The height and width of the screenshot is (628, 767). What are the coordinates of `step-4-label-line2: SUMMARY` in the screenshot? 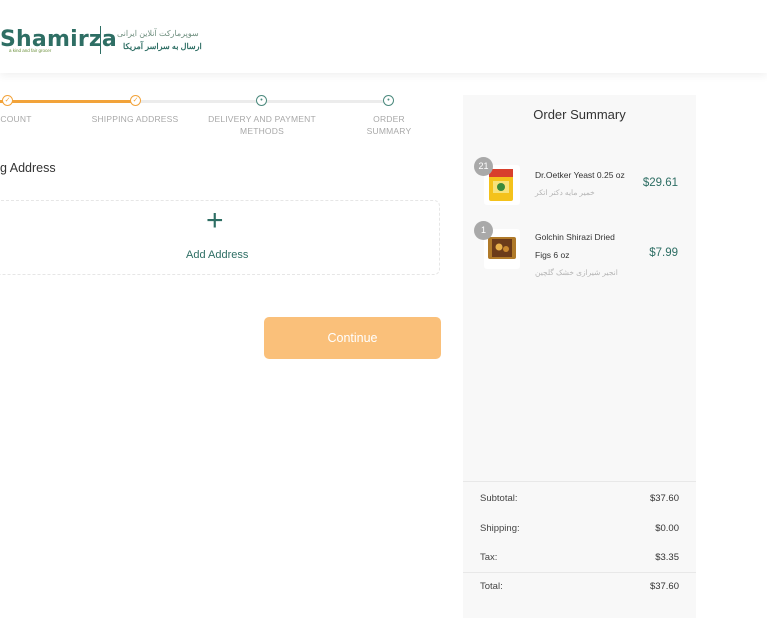 It's located at (389, 131).